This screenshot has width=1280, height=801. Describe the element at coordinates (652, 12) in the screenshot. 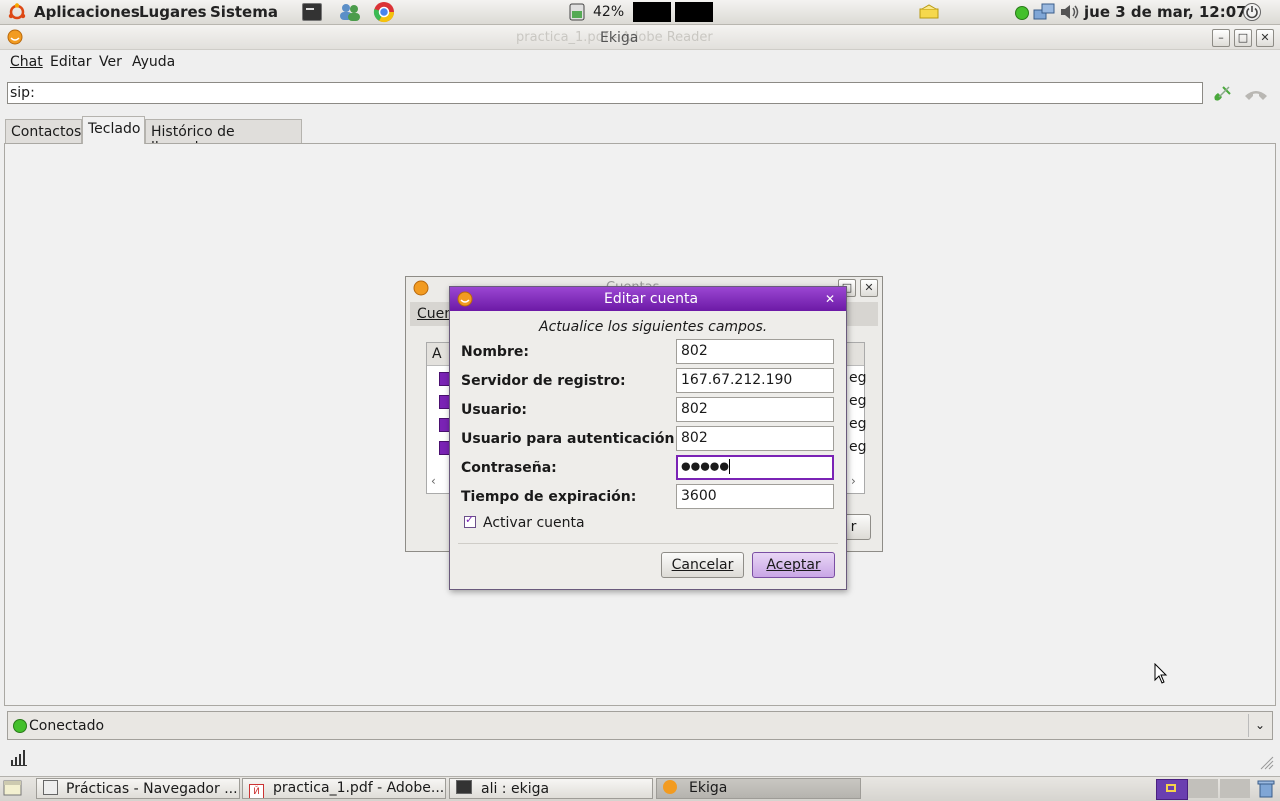

I see `cpu-monitor-graph` at that location.